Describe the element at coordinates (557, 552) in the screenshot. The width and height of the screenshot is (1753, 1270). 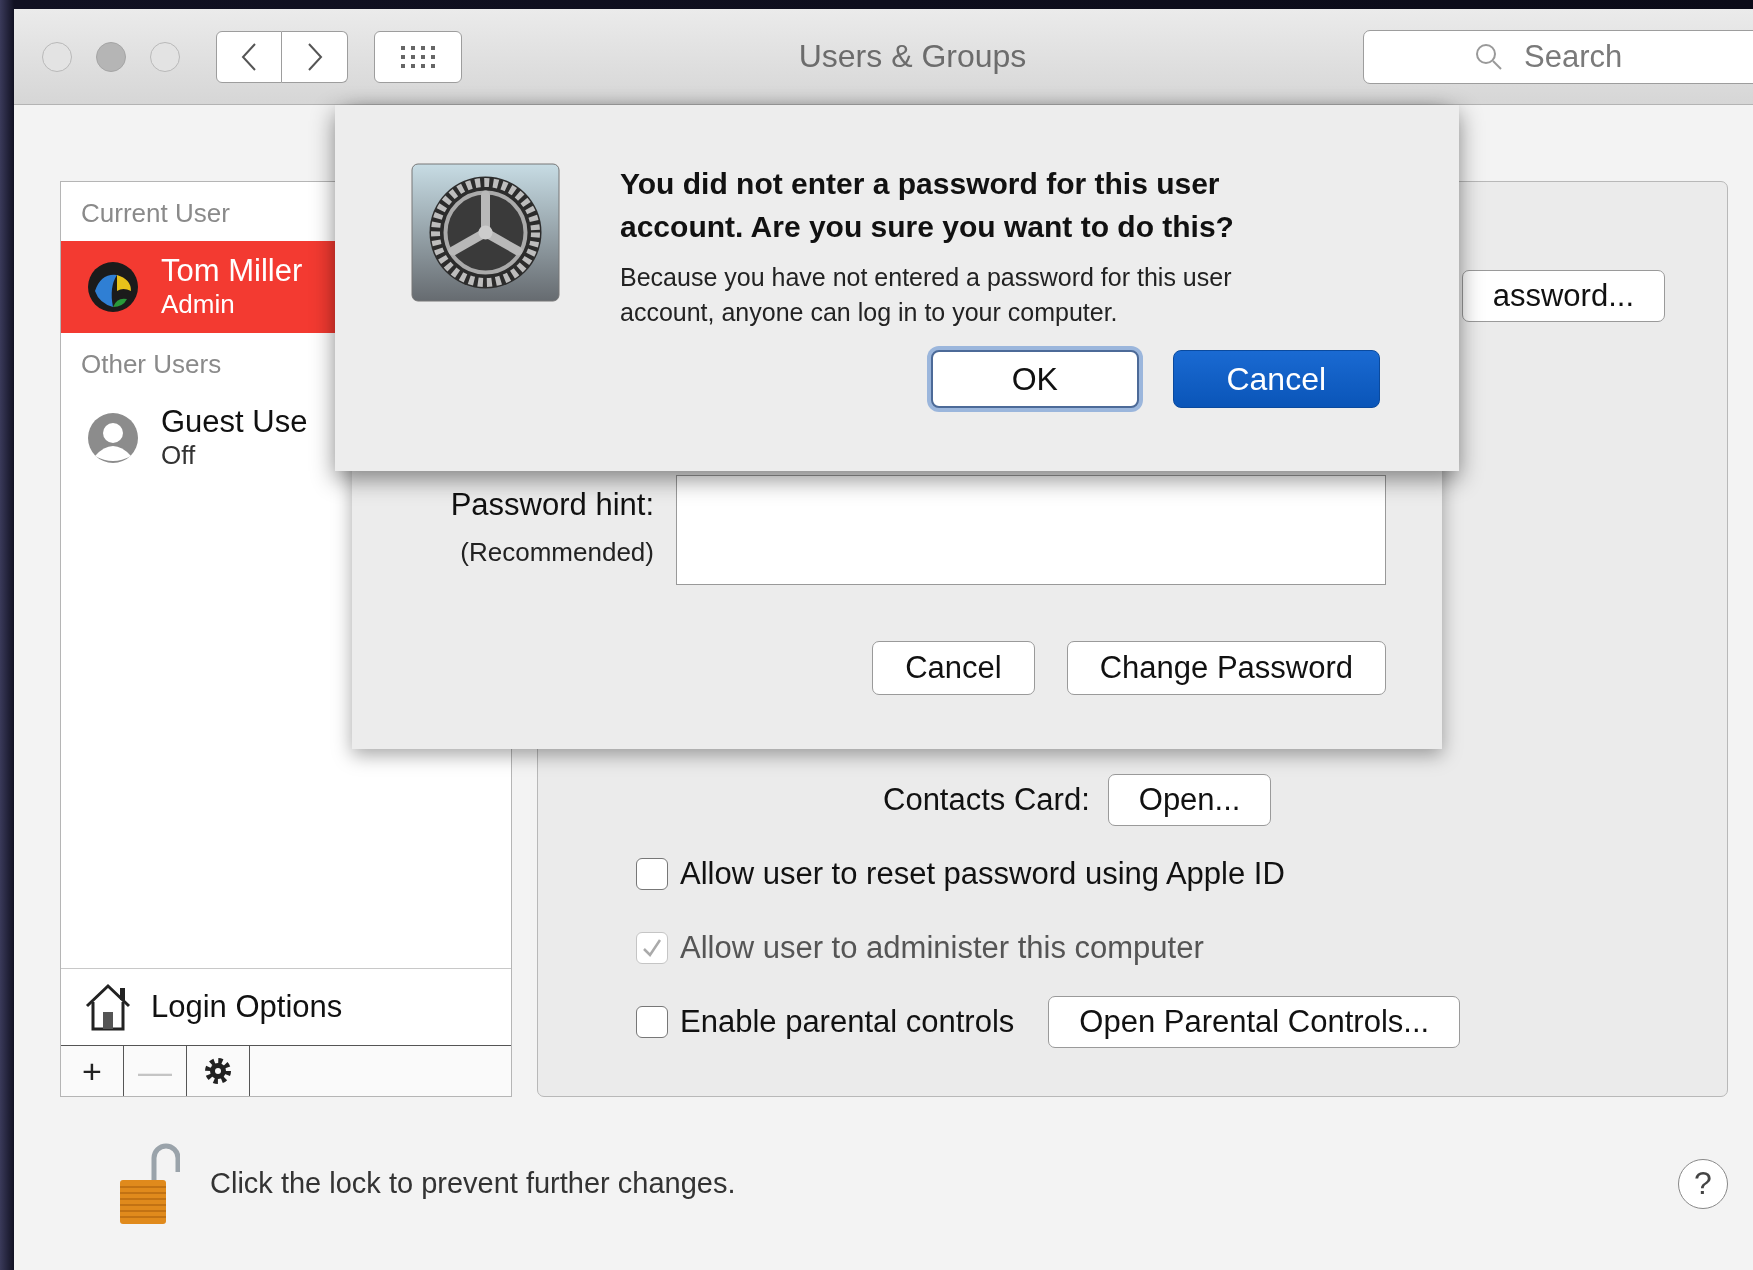
I see `recommended-note: (Recommended)` at that location.